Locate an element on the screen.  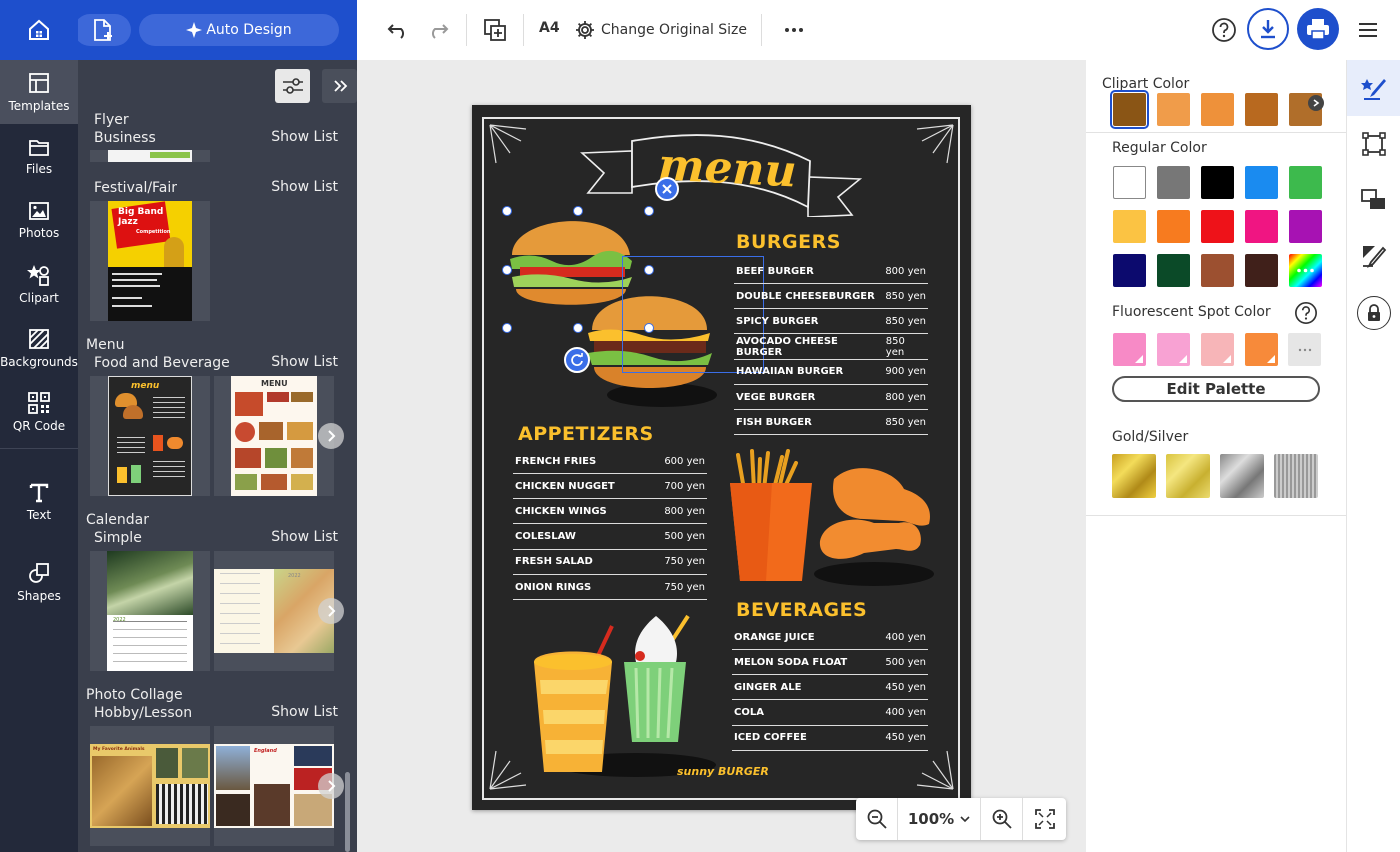
rail-item-templates: Templates is located at coordinates (39, 92).